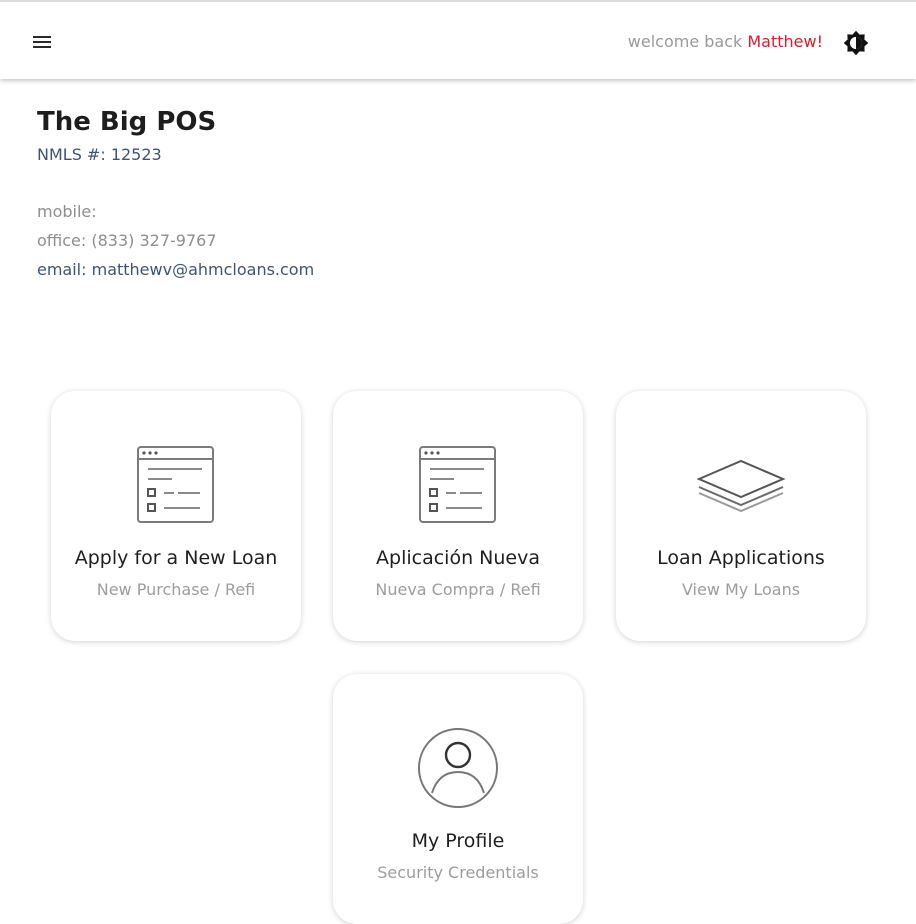 The image size is (916, 924). Describe the element at coordinates (458, 589) in the screenshot. I see `card-subtitle: Nueva Compra / Refi` at that location.